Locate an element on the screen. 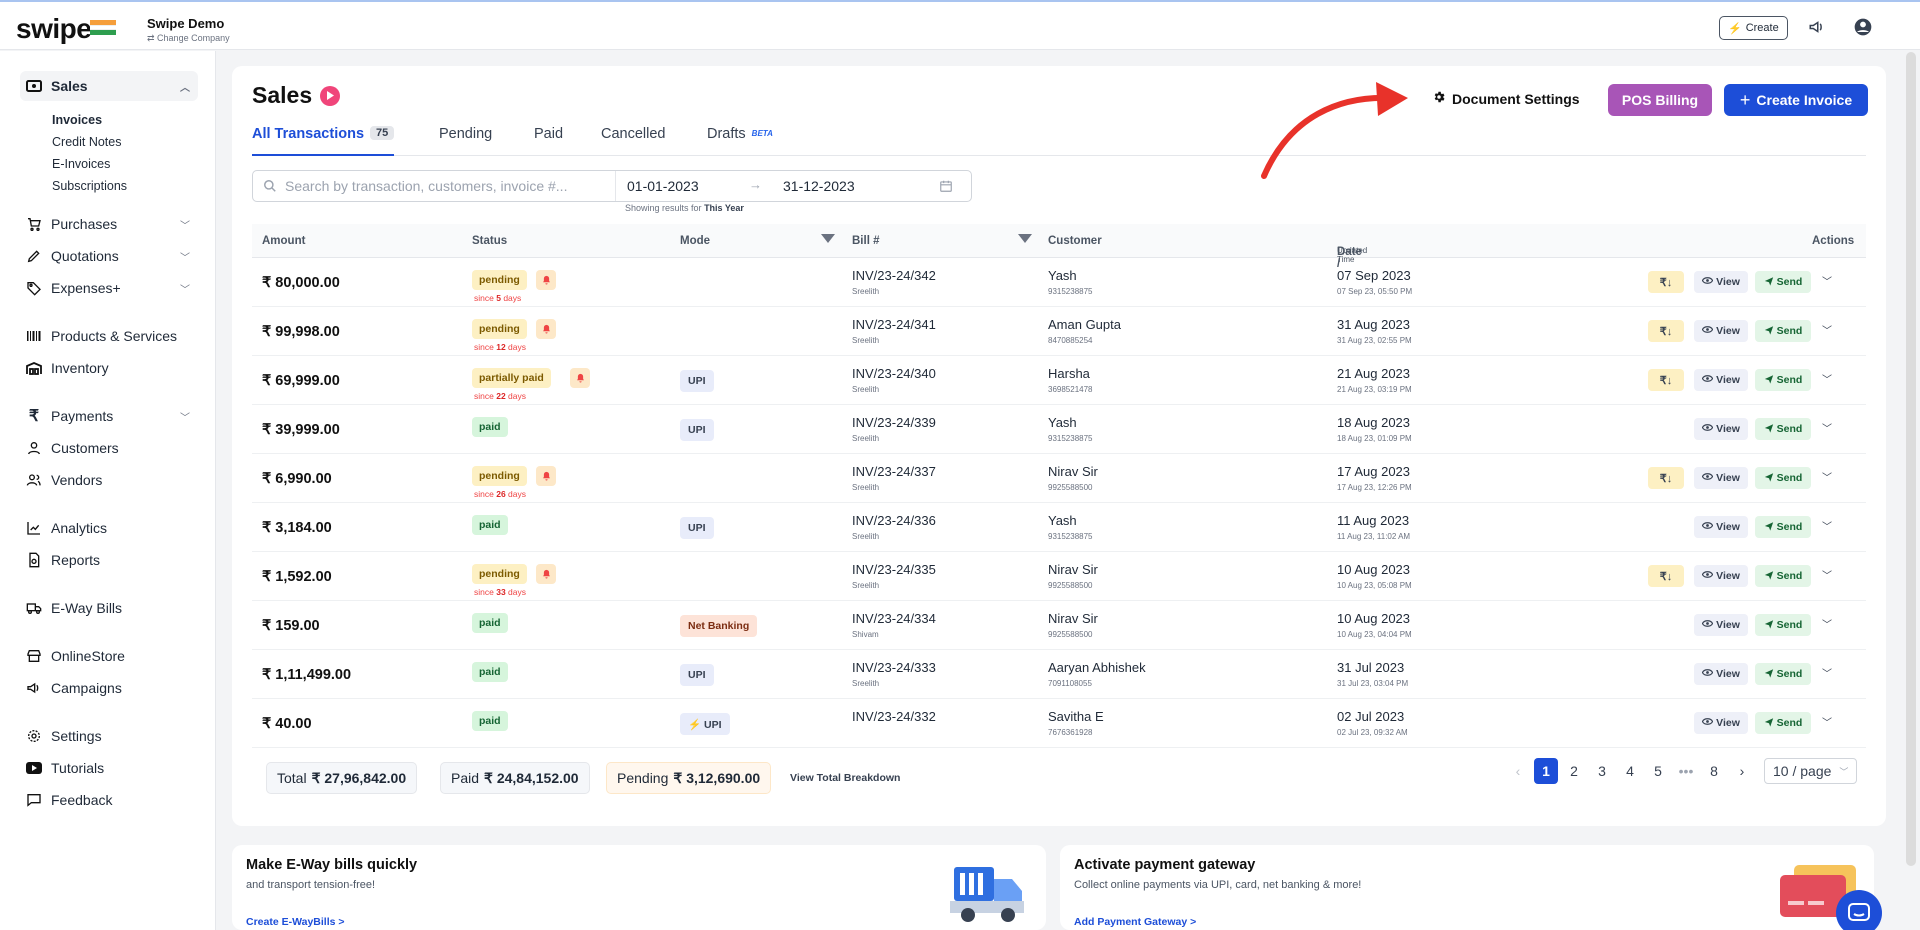 The height and width of the screenshot is (930, 1920). pos-billing-button: POS Billing is located at coordinates (1660, 100).